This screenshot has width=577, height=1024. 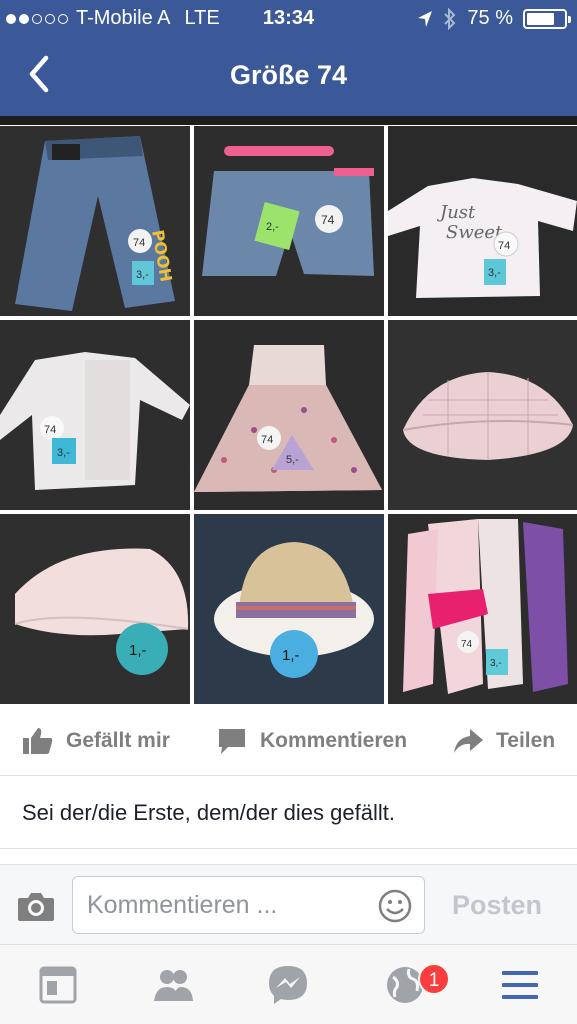 What do you see at coordinates (289, 221) in the screenshot?
I see `photo-denim-shorts: 2,- 74` at bounding box center [289, 221].